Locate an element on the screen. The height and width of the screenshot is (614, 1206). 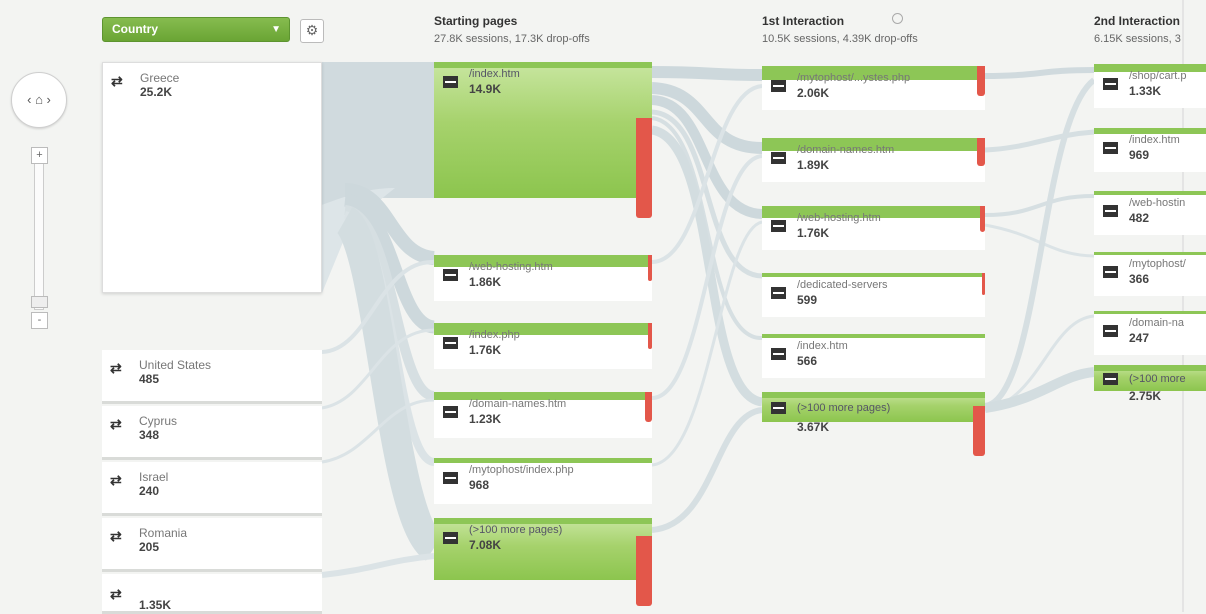
country-node-romania: ⇄ Romania 205 is located at coordinates (212, 545).